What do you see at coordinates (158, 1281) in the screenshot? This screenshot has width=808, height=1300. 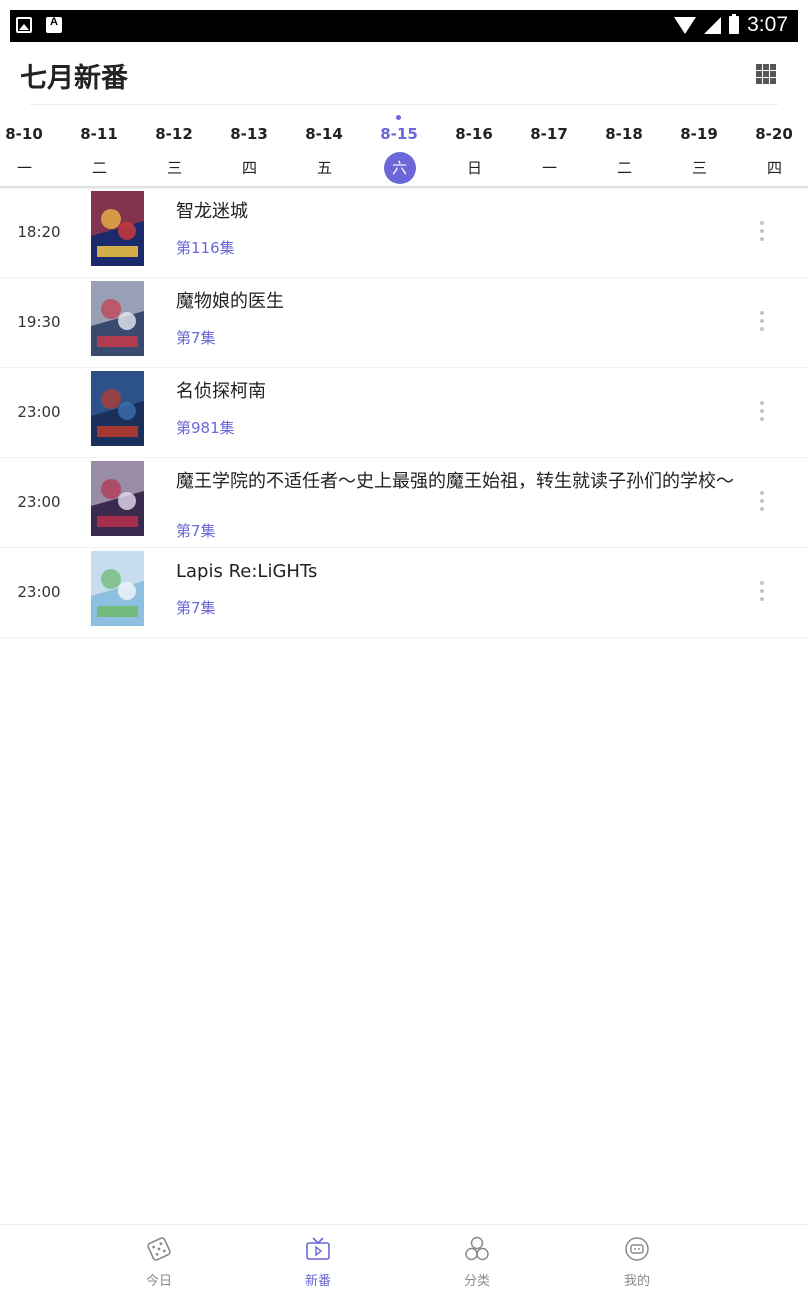 I see `nav-label: 今日` at bounding box center [158, 1281].